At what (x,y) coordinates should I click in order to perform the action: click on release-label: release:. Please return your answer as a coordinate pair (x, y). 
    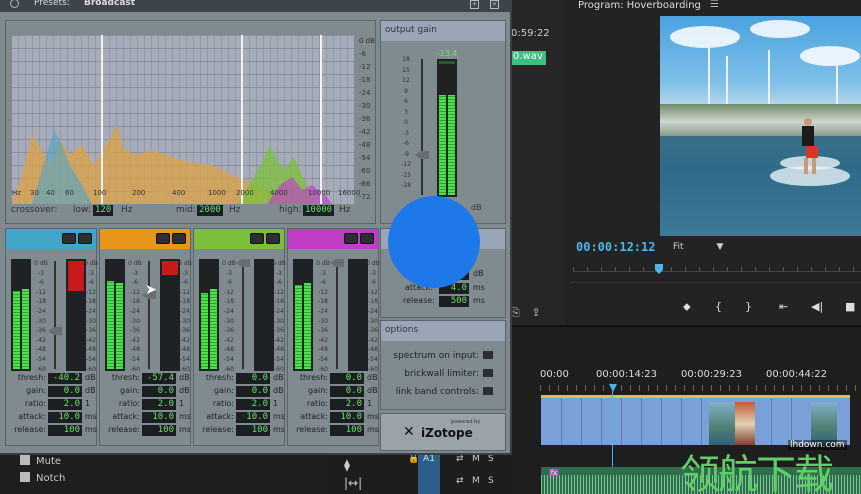
    Looking at the image, I should click on (312, 429).